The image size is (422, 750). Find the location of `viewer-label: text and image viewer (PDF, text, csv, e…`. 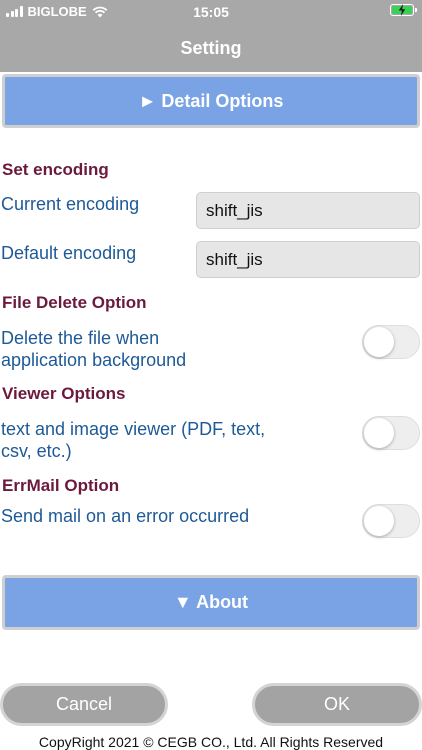

viewer-label: text and image viewer (PDF, text, csv, e… is located at coordinates (133, 440).